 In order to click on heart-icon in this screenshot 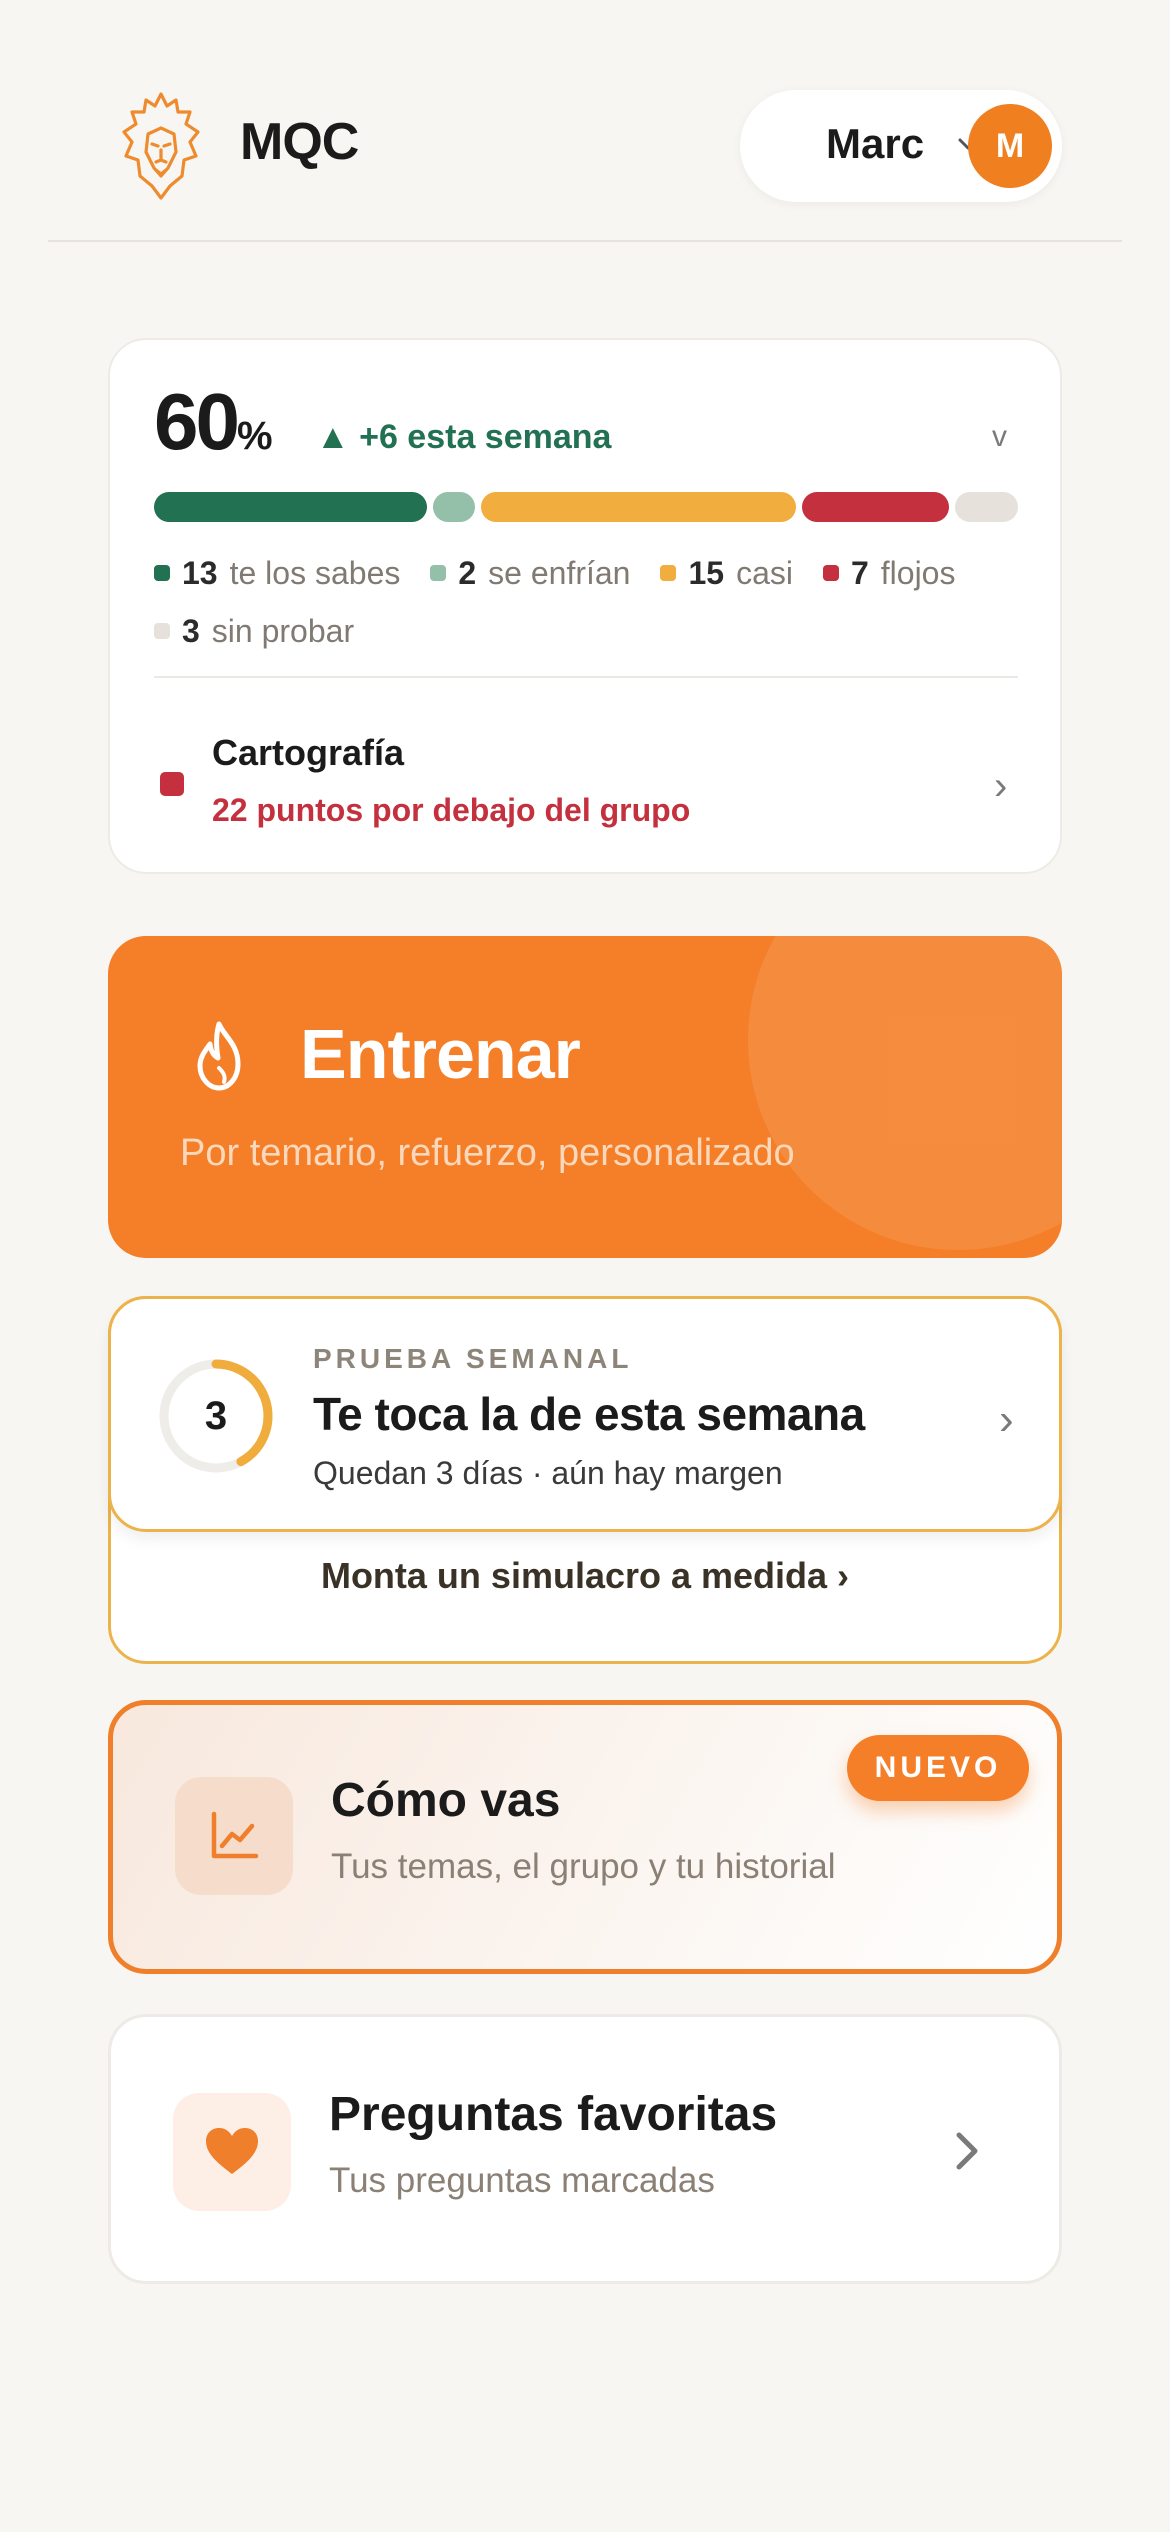, I will do `click(232, 2151)`.